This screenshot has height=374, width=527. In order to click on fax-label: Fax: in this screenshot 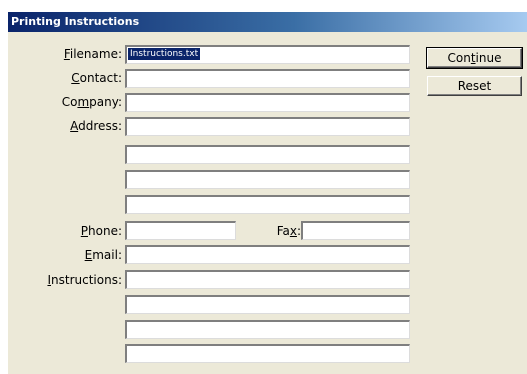, I will do `click(288, 231)`.